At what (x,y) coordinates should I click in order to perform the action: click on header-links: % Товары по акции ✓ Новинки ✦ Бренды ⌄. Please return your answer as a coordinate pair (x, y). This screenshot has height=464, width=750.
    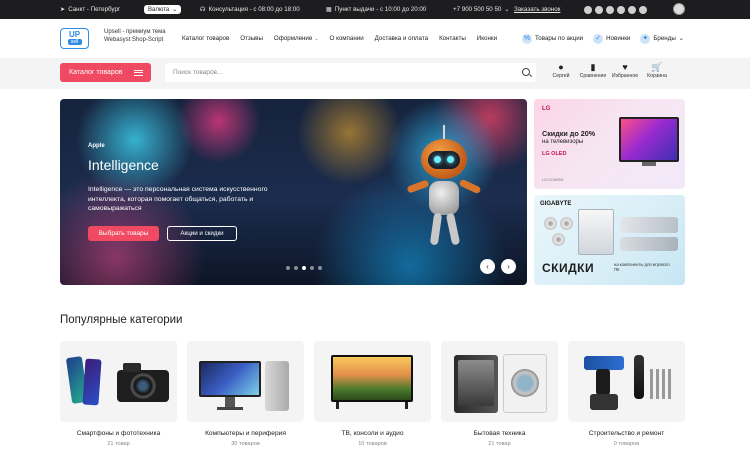
    Looking at the image, I should click on (603, 38).